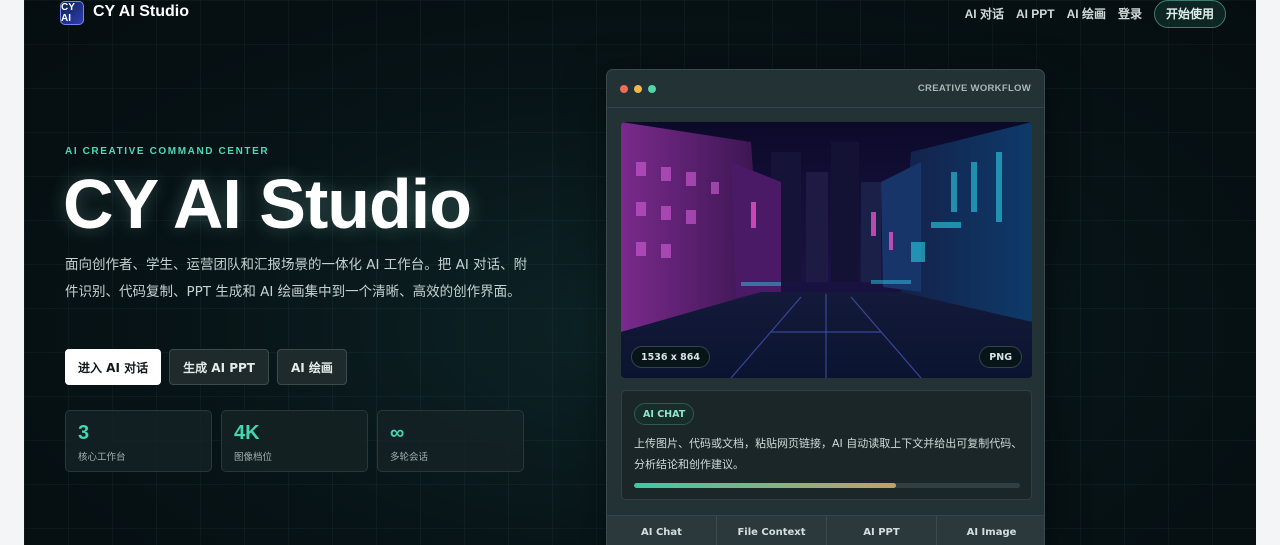  I want to click on tab-ai-image: AI Image, so click(990, 530).